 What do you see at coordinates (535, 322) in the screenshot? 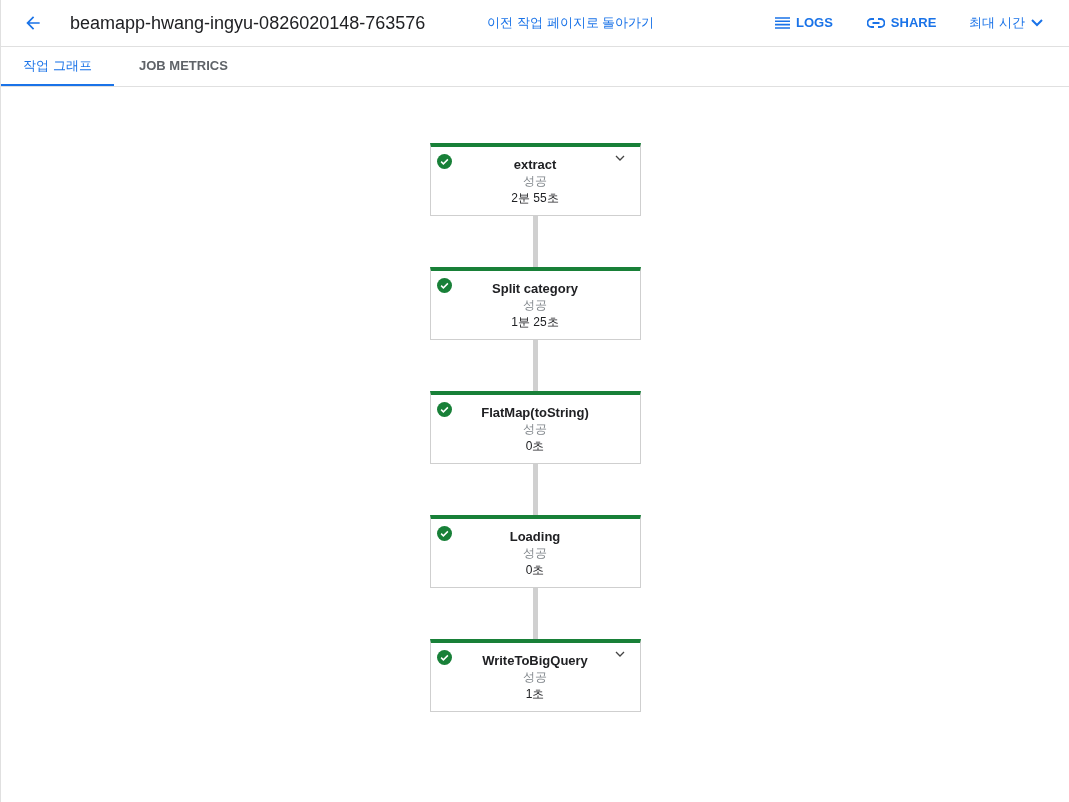
I see `step-duration: 1분 25초` at bounding box center [535, 322].